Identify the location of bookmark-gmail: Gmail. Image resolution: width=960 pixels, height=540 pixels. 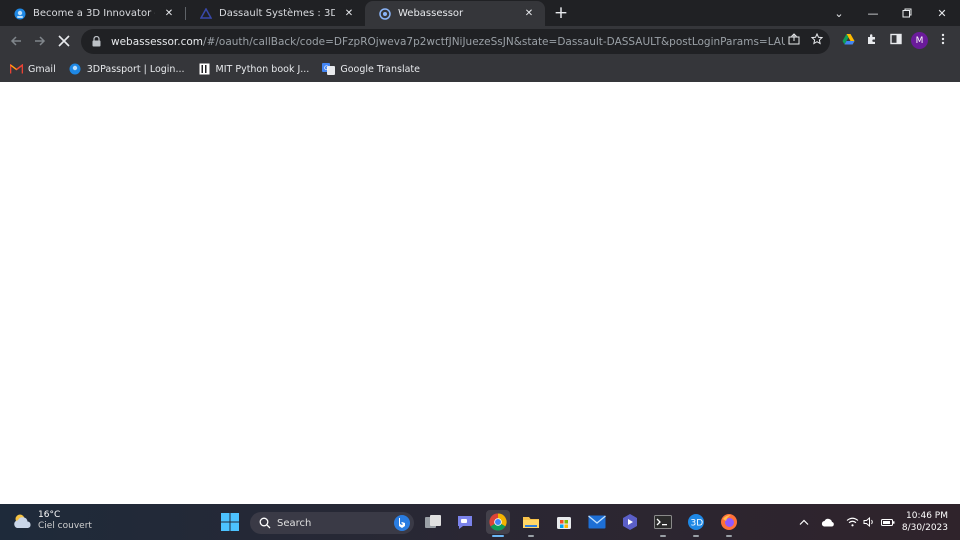
(33, 69).